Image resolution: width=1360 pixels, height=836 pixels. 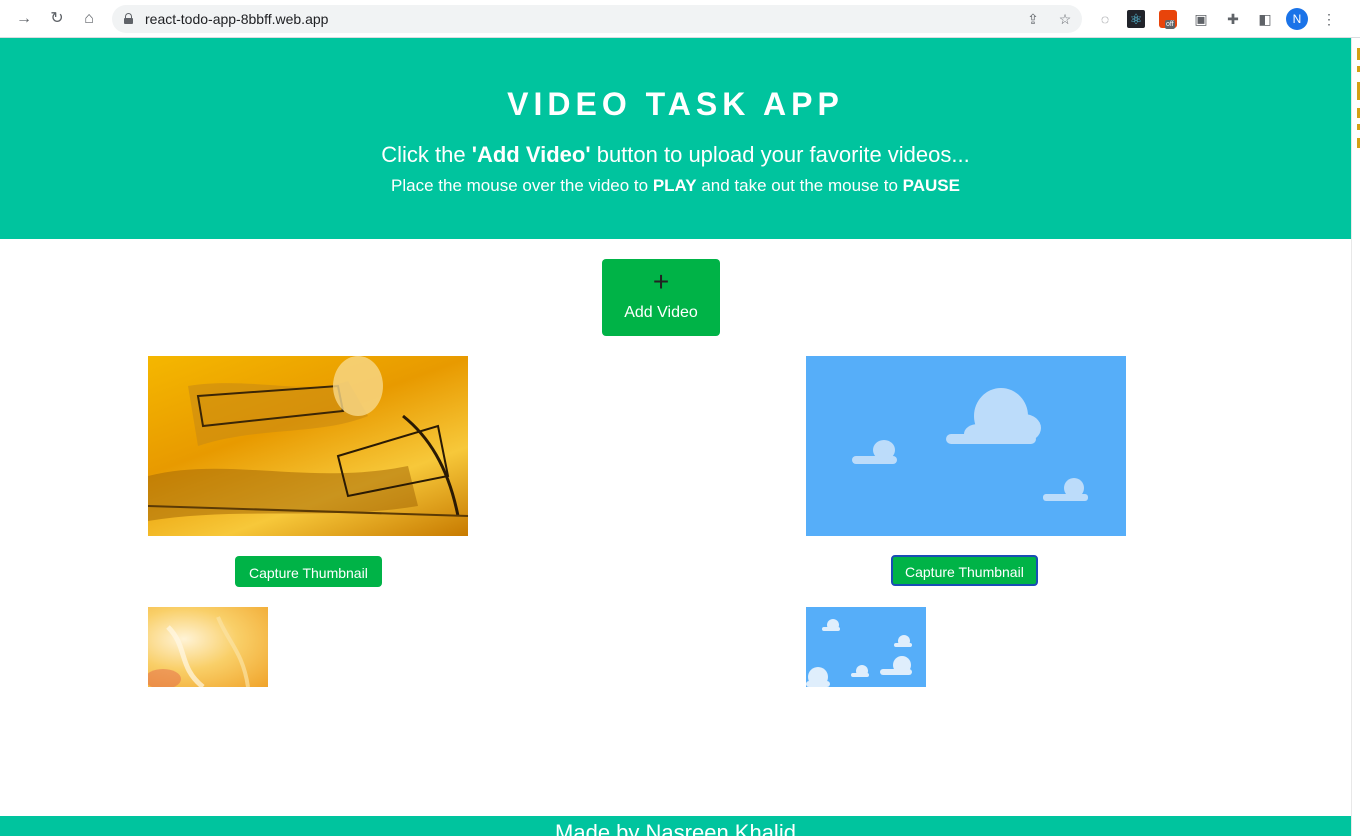 What do you see at coordinates (1297, 19) in the screenshot?
I see `profile-avatar: N` at bounding box center [1297, 19].